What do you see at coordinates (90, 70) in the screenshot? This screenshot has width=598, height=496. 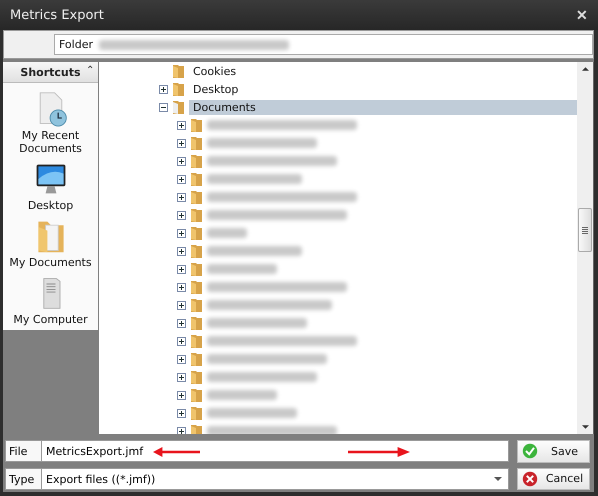 I see `collapse-button: ⌃` at bounding box center [90, 70].